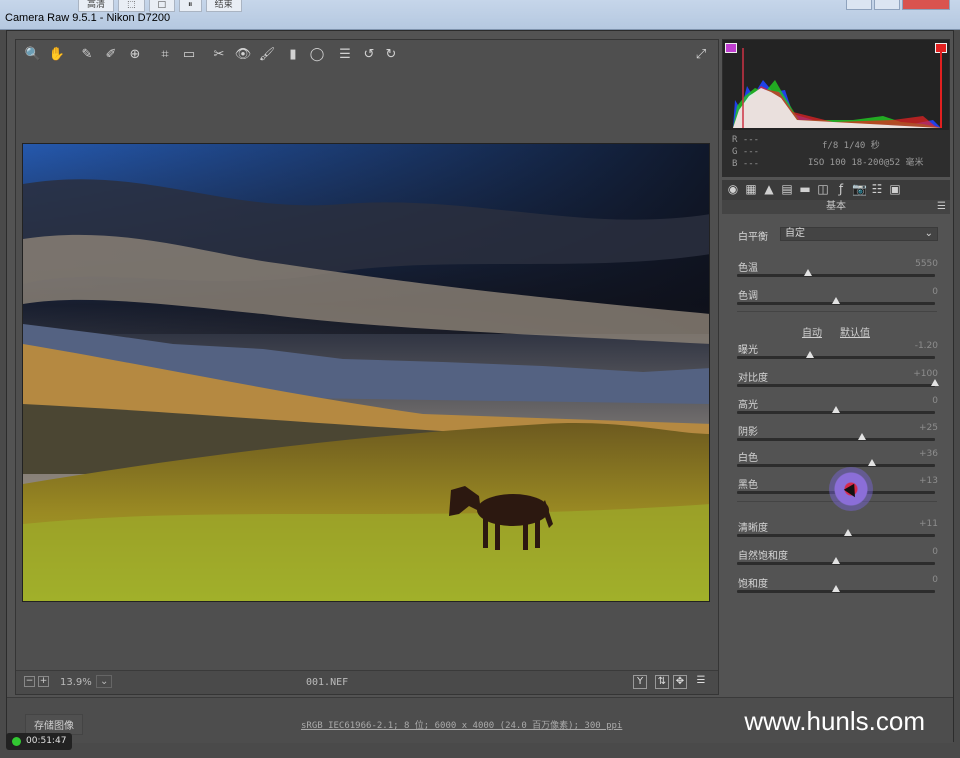  I want to click on radial-filter-icon: ◯, so click(317, 55).